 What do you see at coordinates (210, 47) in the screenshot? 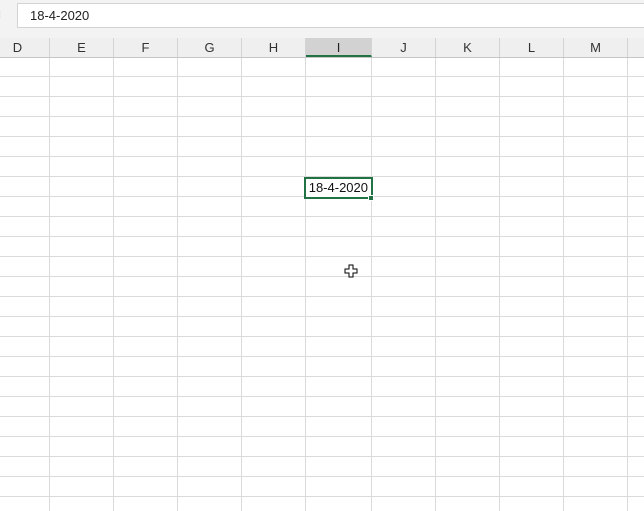
I see `column-header-g: G` at bounding box center [210, 47].